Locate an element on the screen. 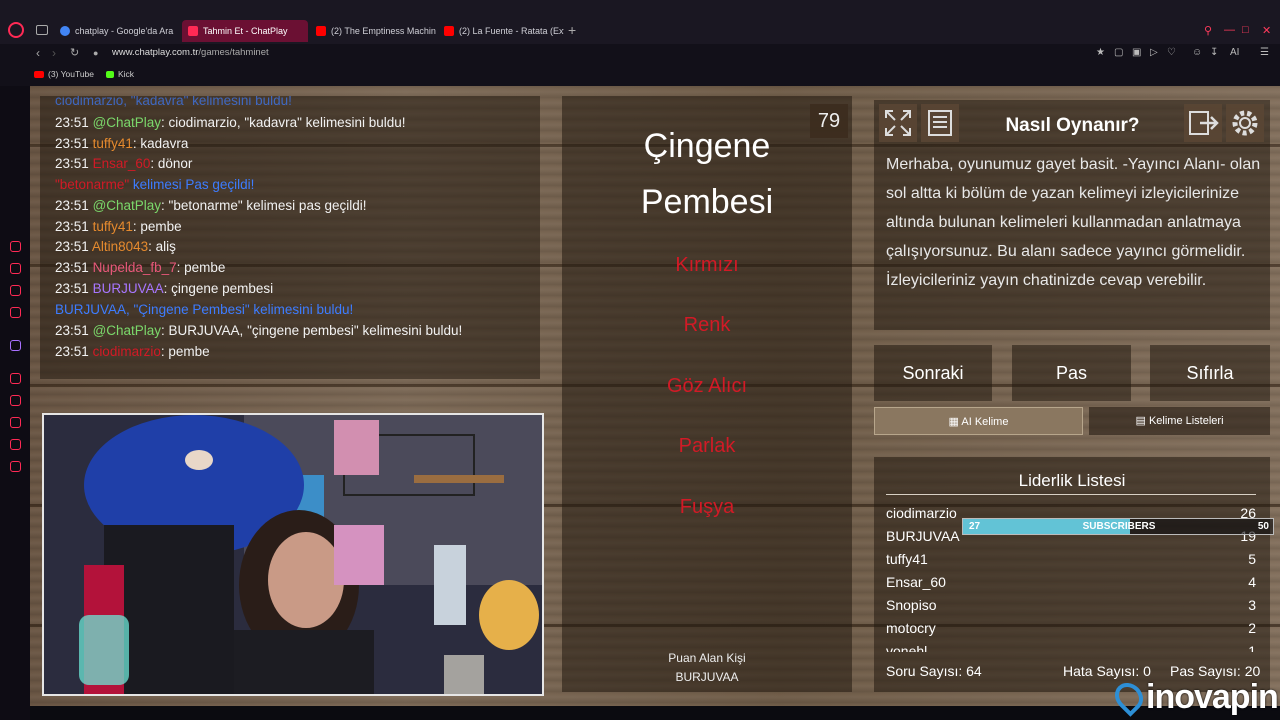 The image size is (1280, 720). scorer-name: BURJUVAA is located at coordinates (707, 677).